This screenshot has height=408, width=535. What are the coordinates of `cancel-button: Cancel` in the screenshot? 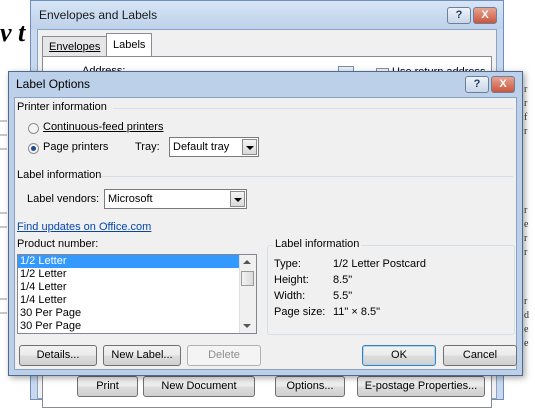 It's located at (480, 355).